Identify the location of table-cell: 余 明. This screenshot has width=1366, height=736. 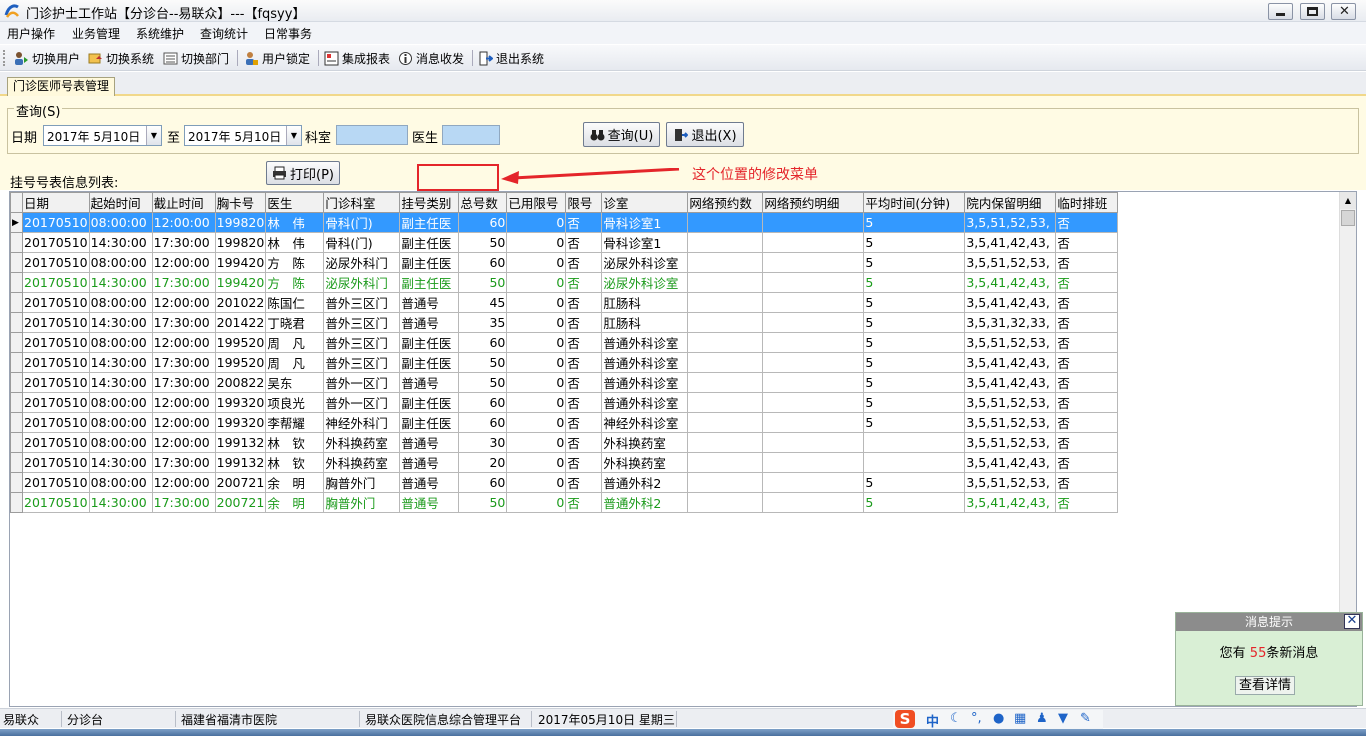
(295, 482).